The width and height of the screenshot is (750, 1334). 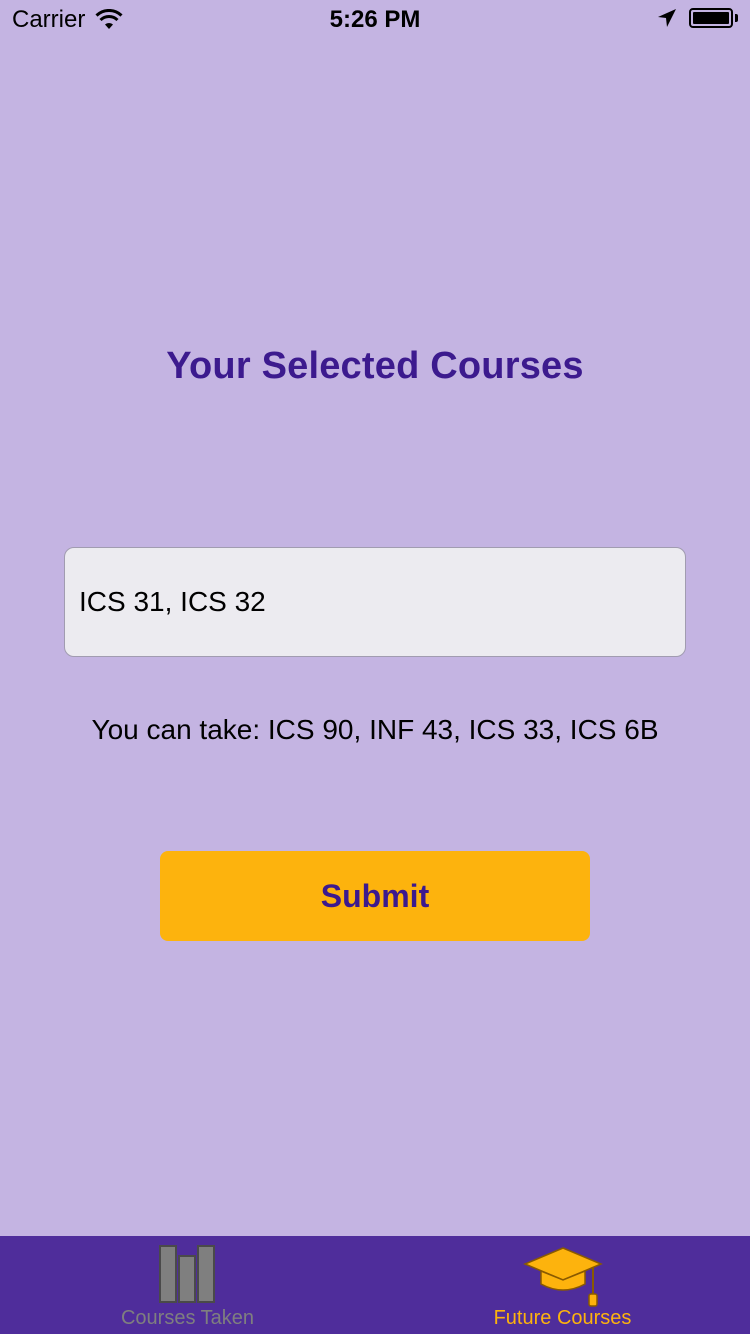 I want to click on tab-future-courses: Future Courses, so click(x=562, y=1285).